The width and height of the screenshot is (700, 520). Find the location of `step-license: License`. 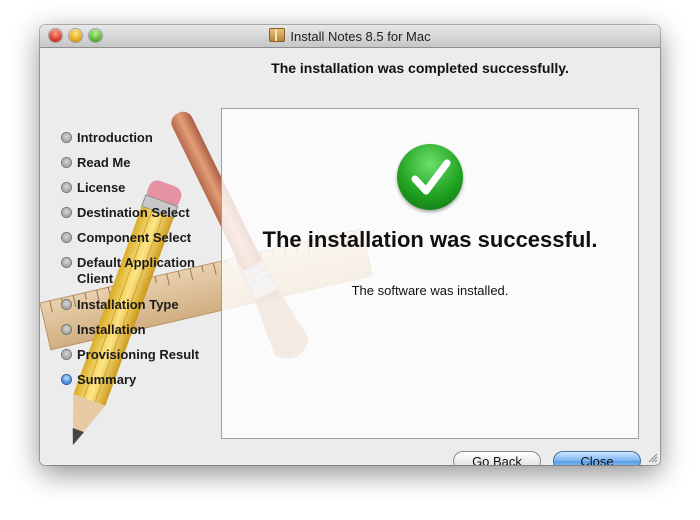

step-license: License is located at coordinates (139, 192).